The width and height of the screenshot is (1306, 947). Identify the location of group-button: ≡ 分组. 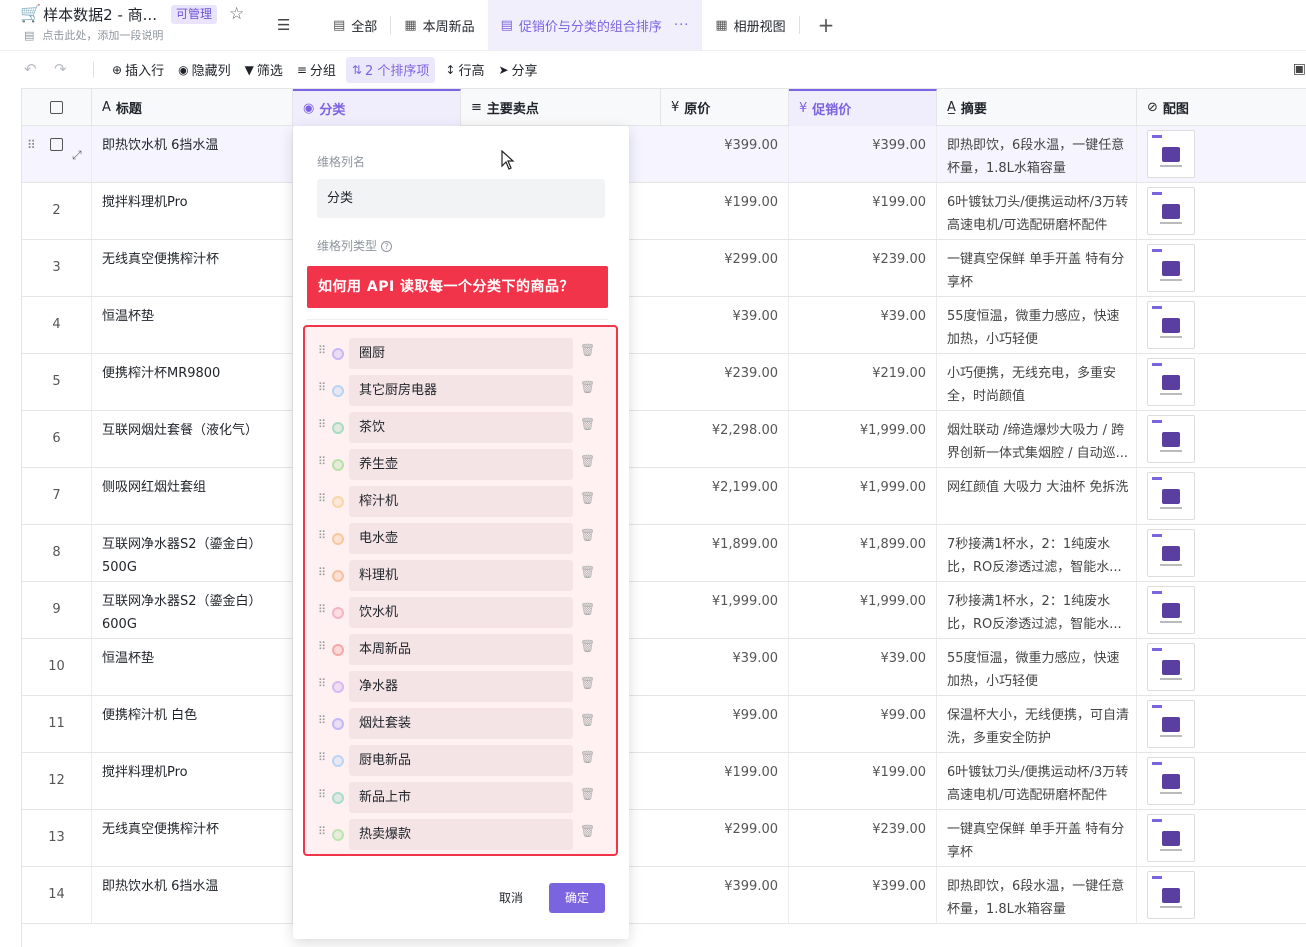
(316, 70).